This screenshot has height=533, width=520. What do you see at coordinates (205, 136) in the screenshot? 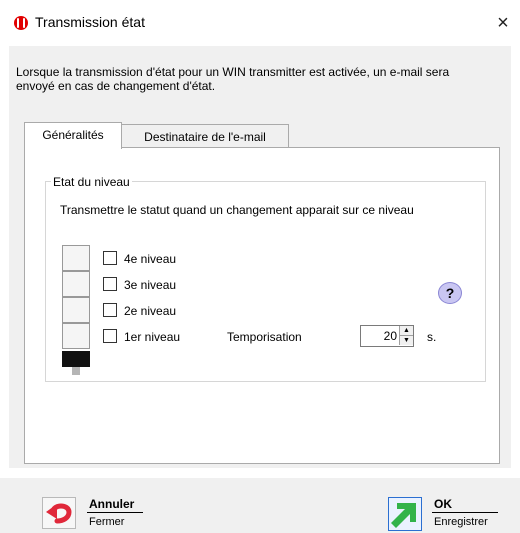
I see `tab-destinataire: Destinataire de l'e-mail` at bounding box center [205, 136].